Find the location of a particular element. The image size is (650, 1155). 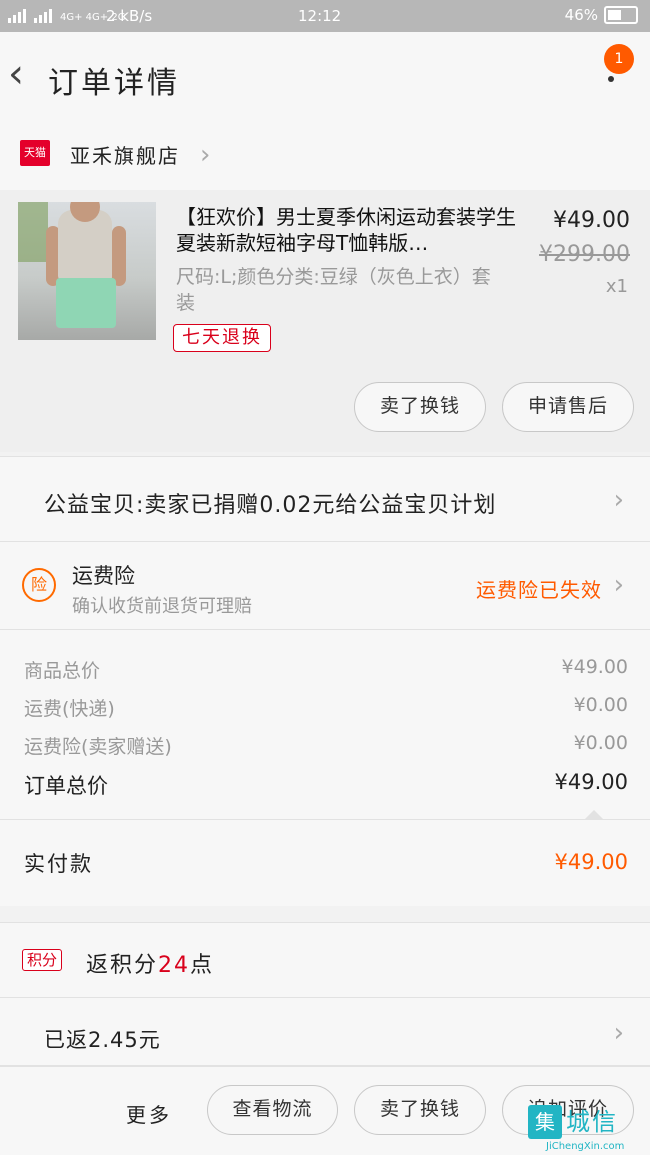

fee-label: 运费险(卖家赠送) is located at coordinates (98, 747).